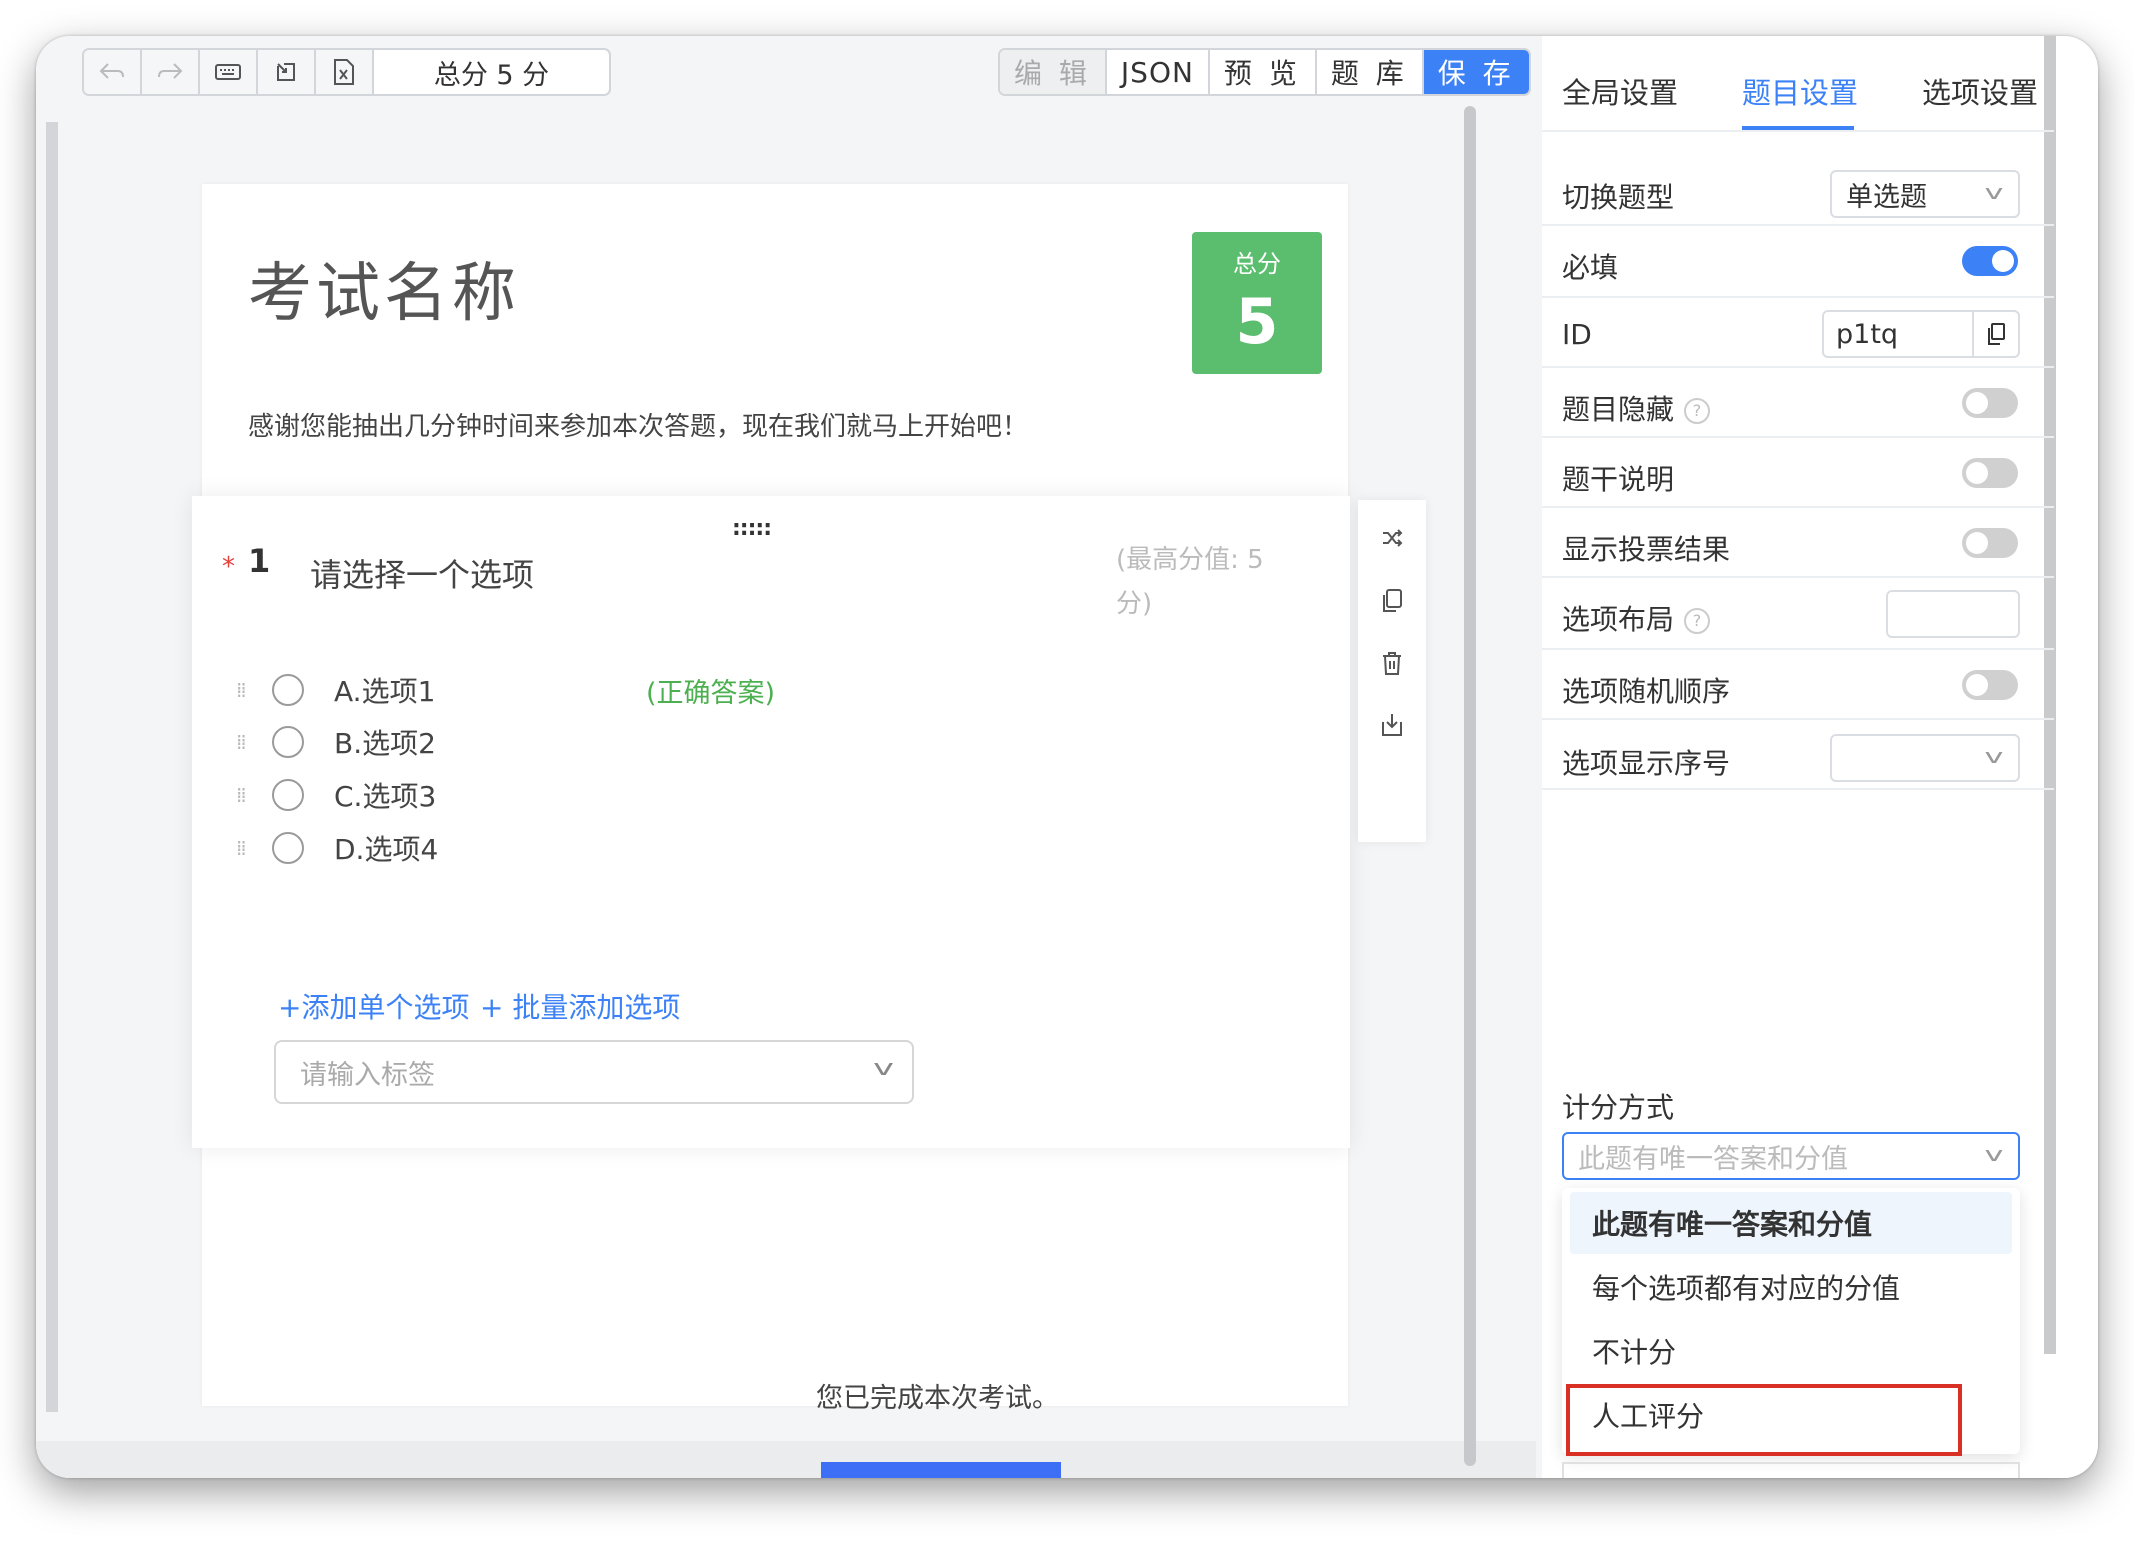 The height and width of the screenshot is (1542, 2134). I want to click on hide-question-label: 题目隐藏?, so click(1636, 408).